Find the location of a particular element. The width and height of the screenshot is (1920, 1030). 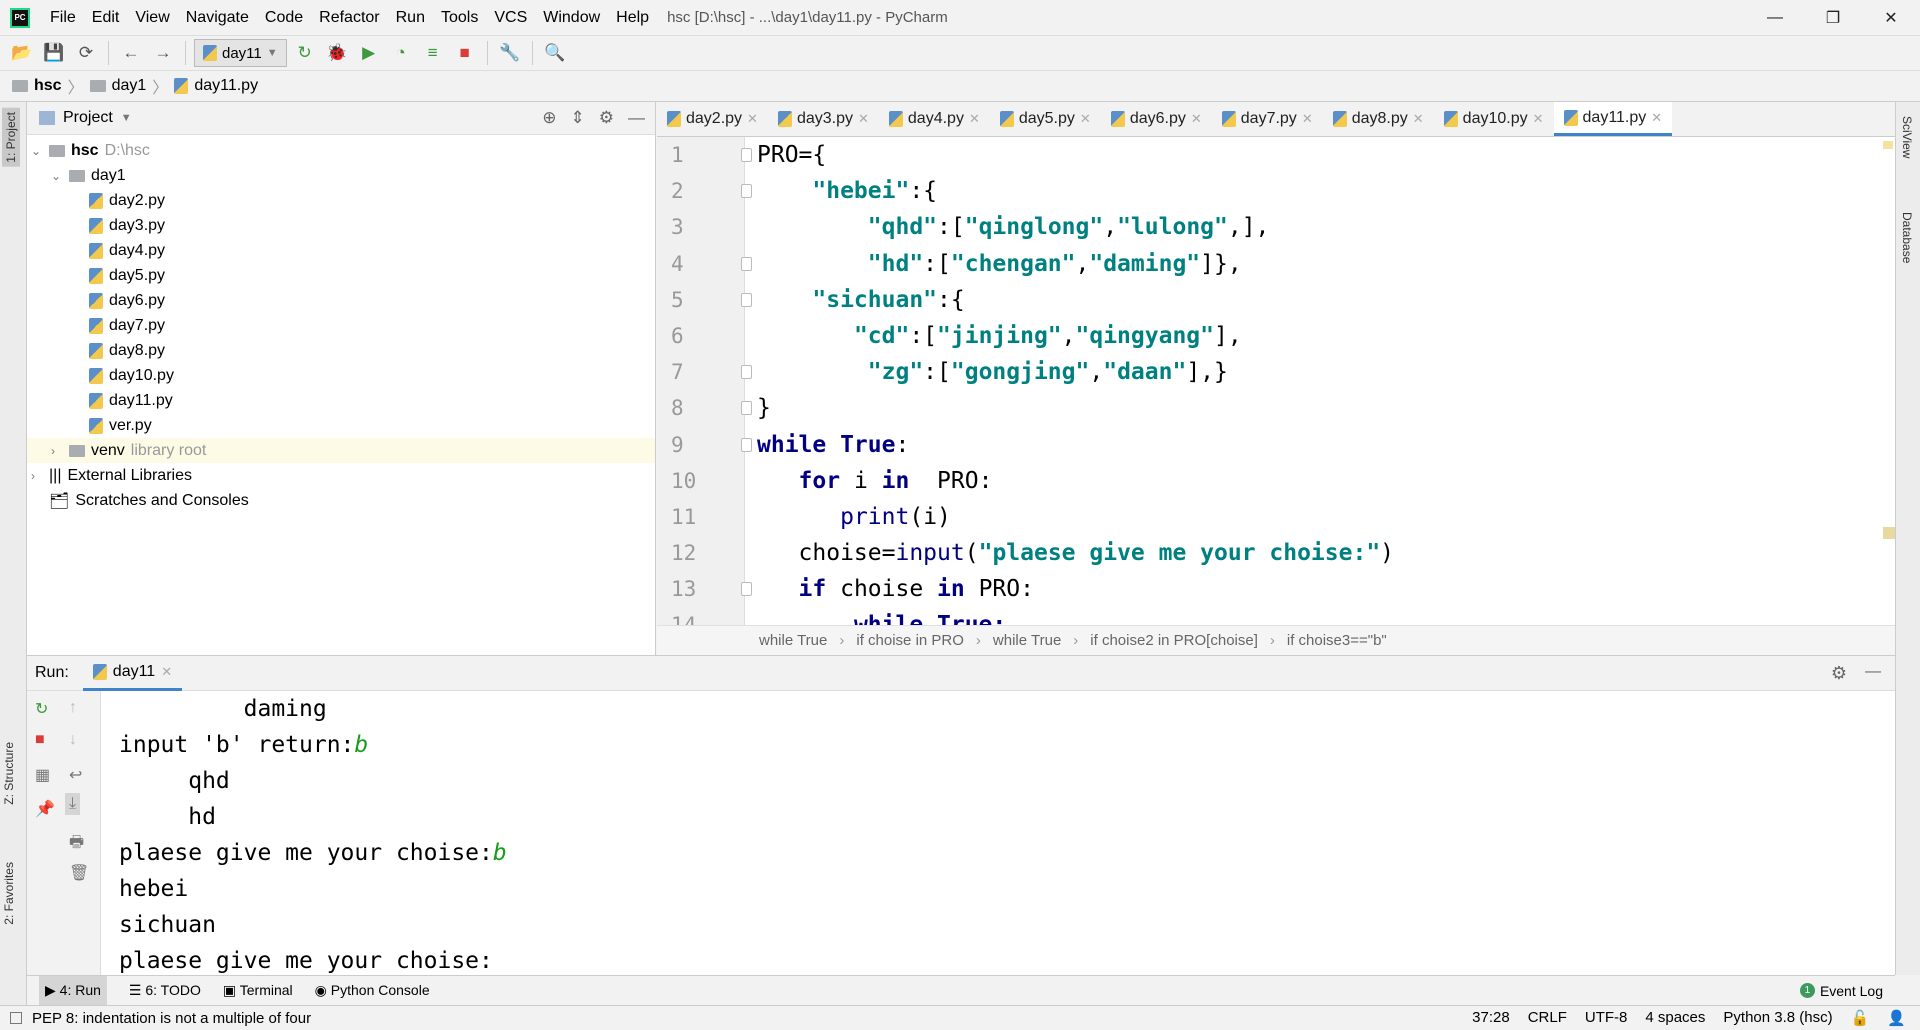

run-tab: day11 ✕ is located at coordinates (132, 673).